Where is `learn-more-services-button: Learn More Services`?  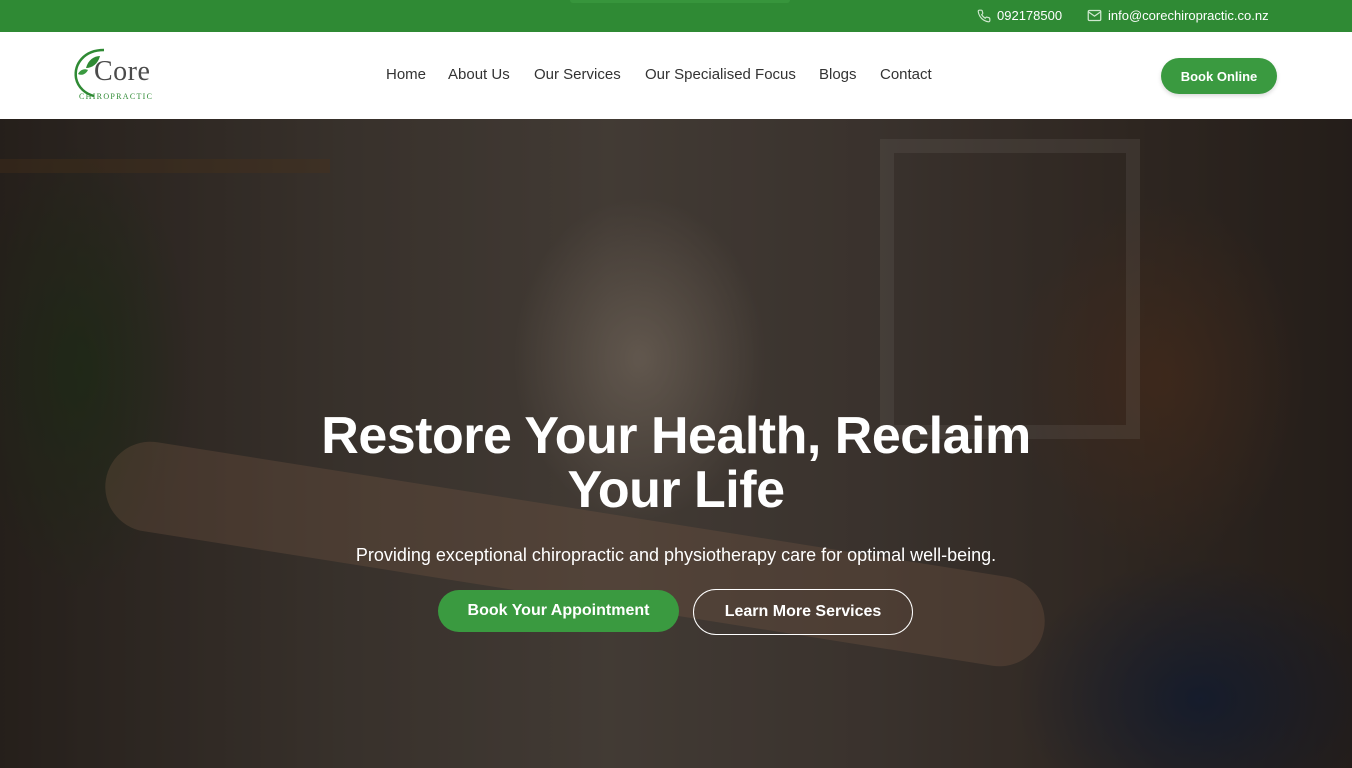 learn-more-services-button: Learn More Services is located at coordinates (803, 612).